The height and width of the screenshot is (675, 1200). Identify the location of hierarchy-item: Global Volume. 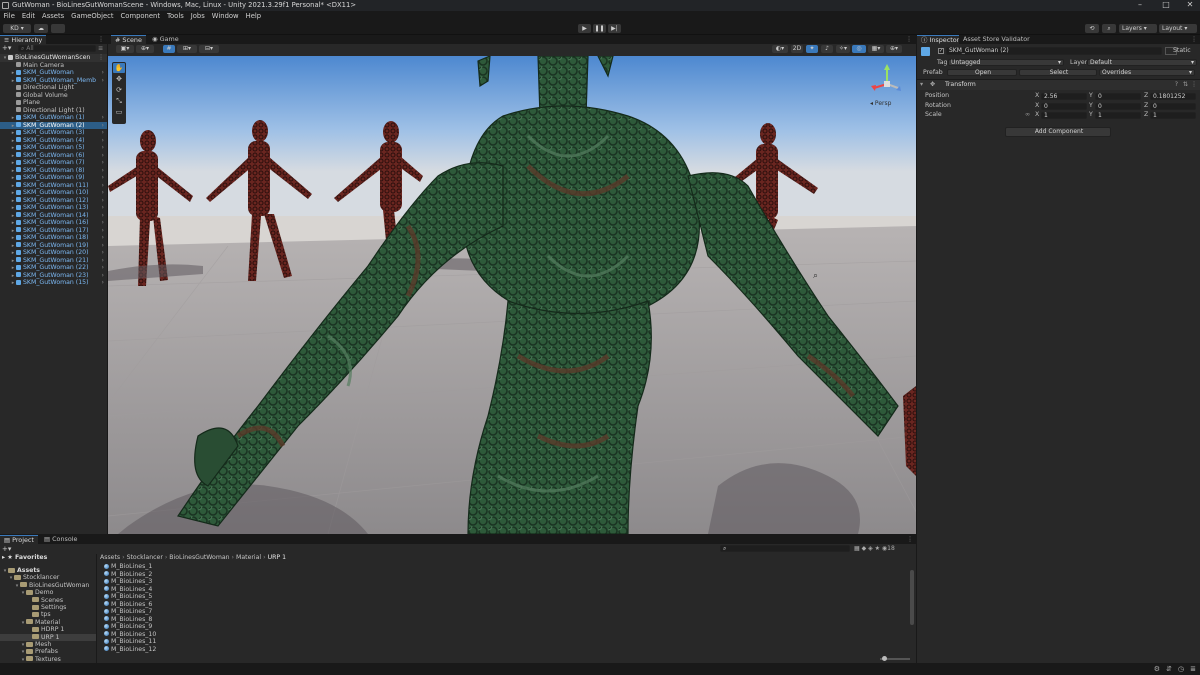
(53, 96).